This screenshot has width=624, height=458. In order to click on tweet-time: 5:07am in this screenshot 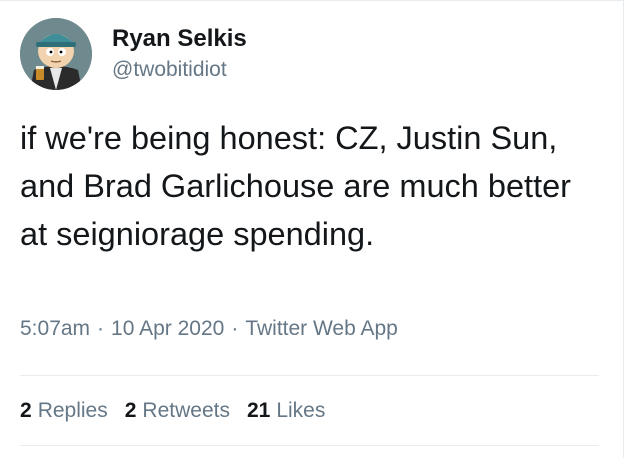, I will do `click(55, 329)`.